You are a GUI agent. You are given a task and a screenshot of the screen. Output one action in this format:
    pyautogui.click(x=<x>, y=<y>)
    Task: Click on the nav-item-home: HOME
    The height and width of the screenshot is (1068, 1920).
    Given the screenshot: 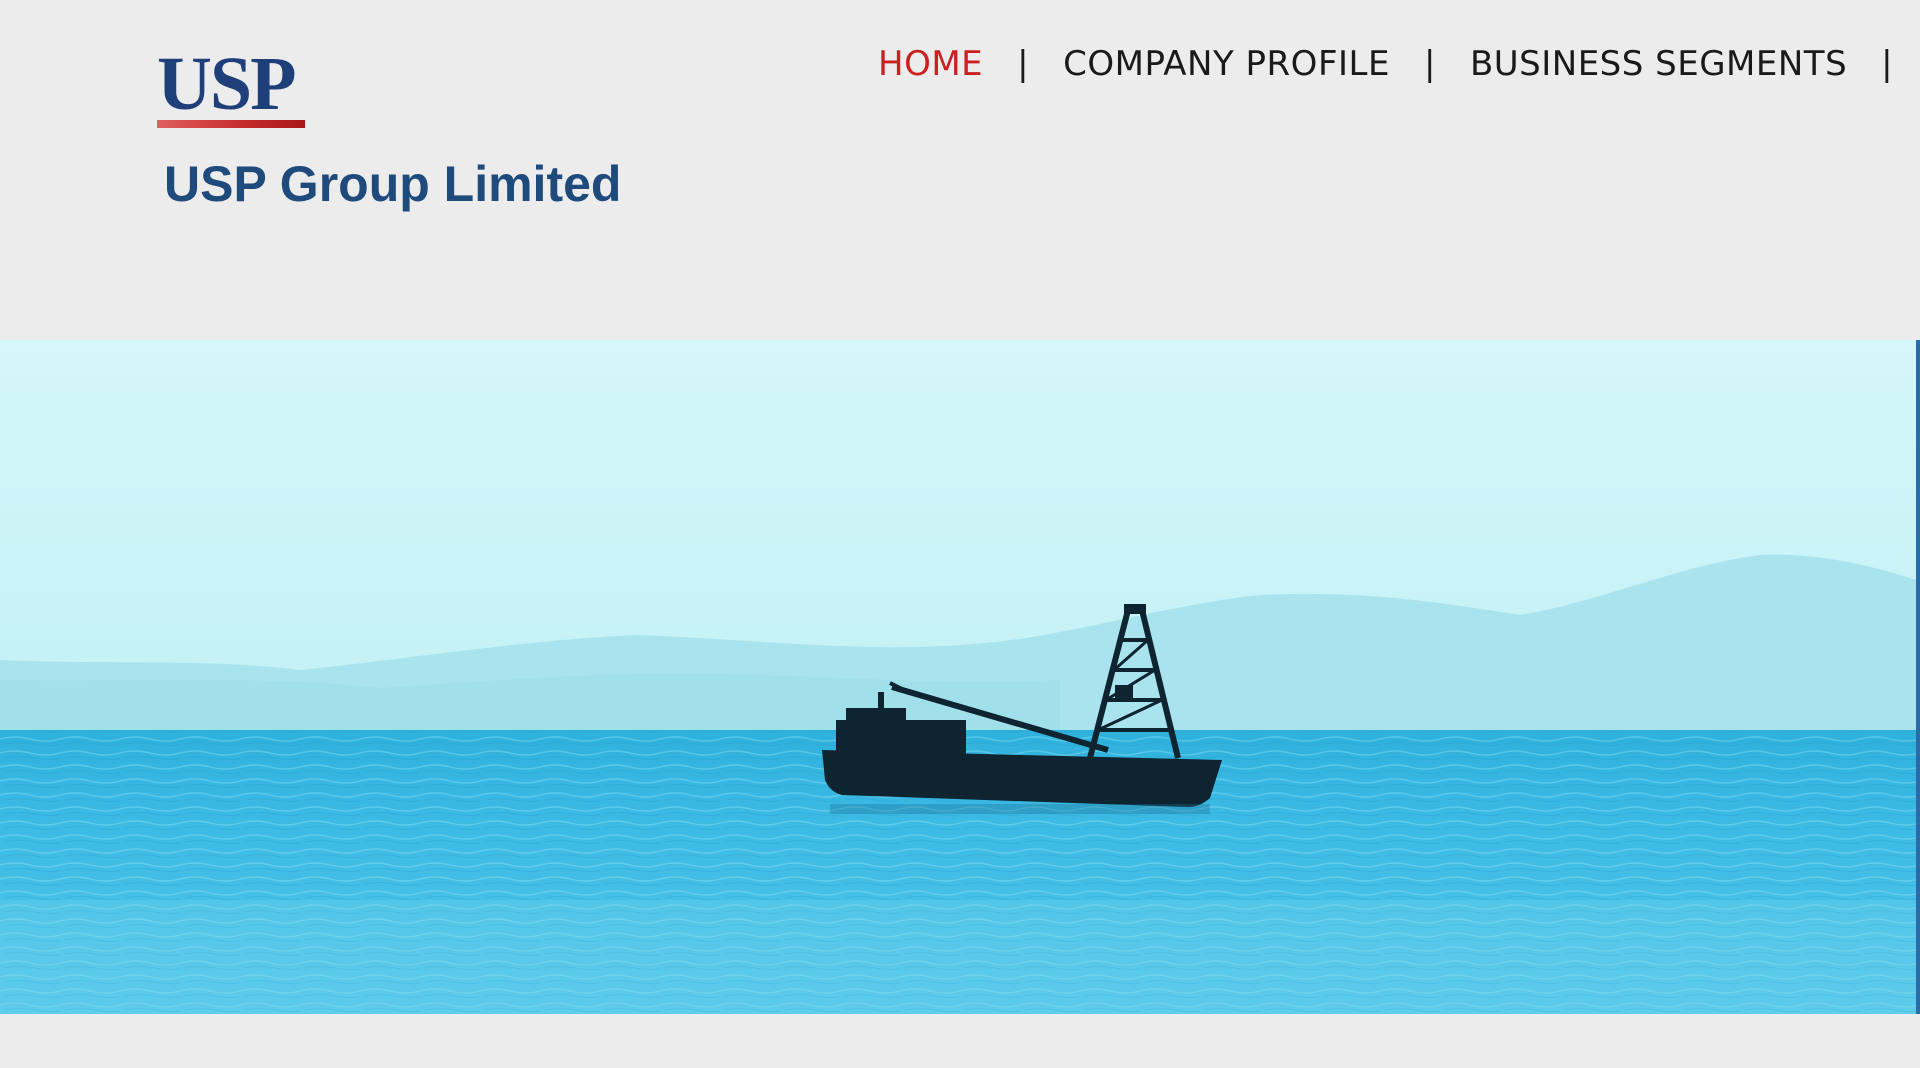 What is the action you would take?
    pyautogui.click(x=930, y=64)
    